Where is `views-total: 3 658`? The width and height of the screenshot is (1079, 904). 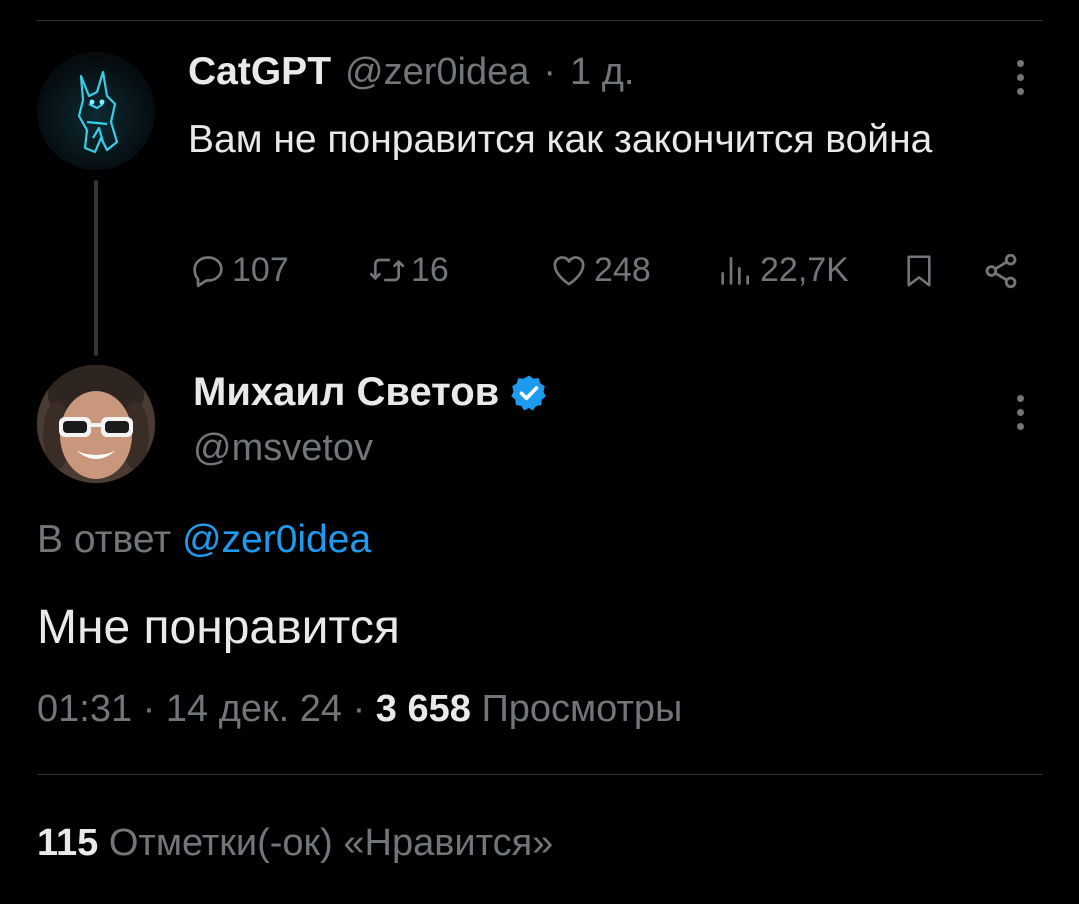
views-total: 3 658 is located at coordinates (423, 709).